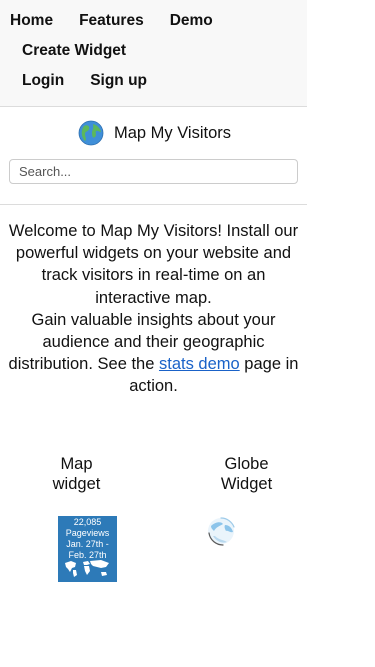 The height and width of the screenshot is (667, 375). What do you see at coordinates (158, 51) in the screenshot?
I see `nav-row-secondary: Create Widget` at bounding box center [158, 51].